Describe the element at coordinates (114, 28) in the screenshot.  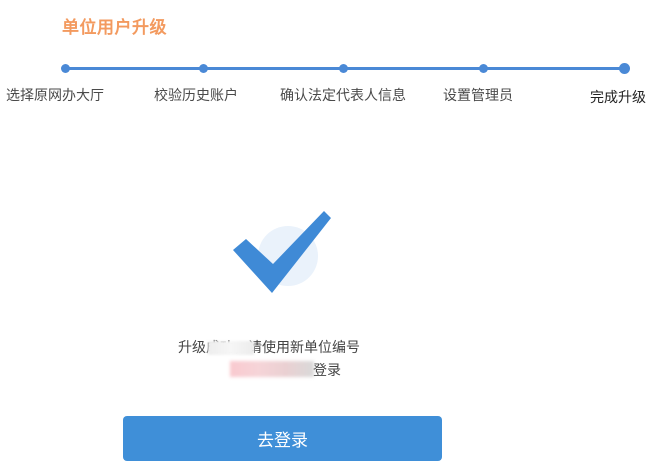
I see `page-title: 单位用户升级` at that location.